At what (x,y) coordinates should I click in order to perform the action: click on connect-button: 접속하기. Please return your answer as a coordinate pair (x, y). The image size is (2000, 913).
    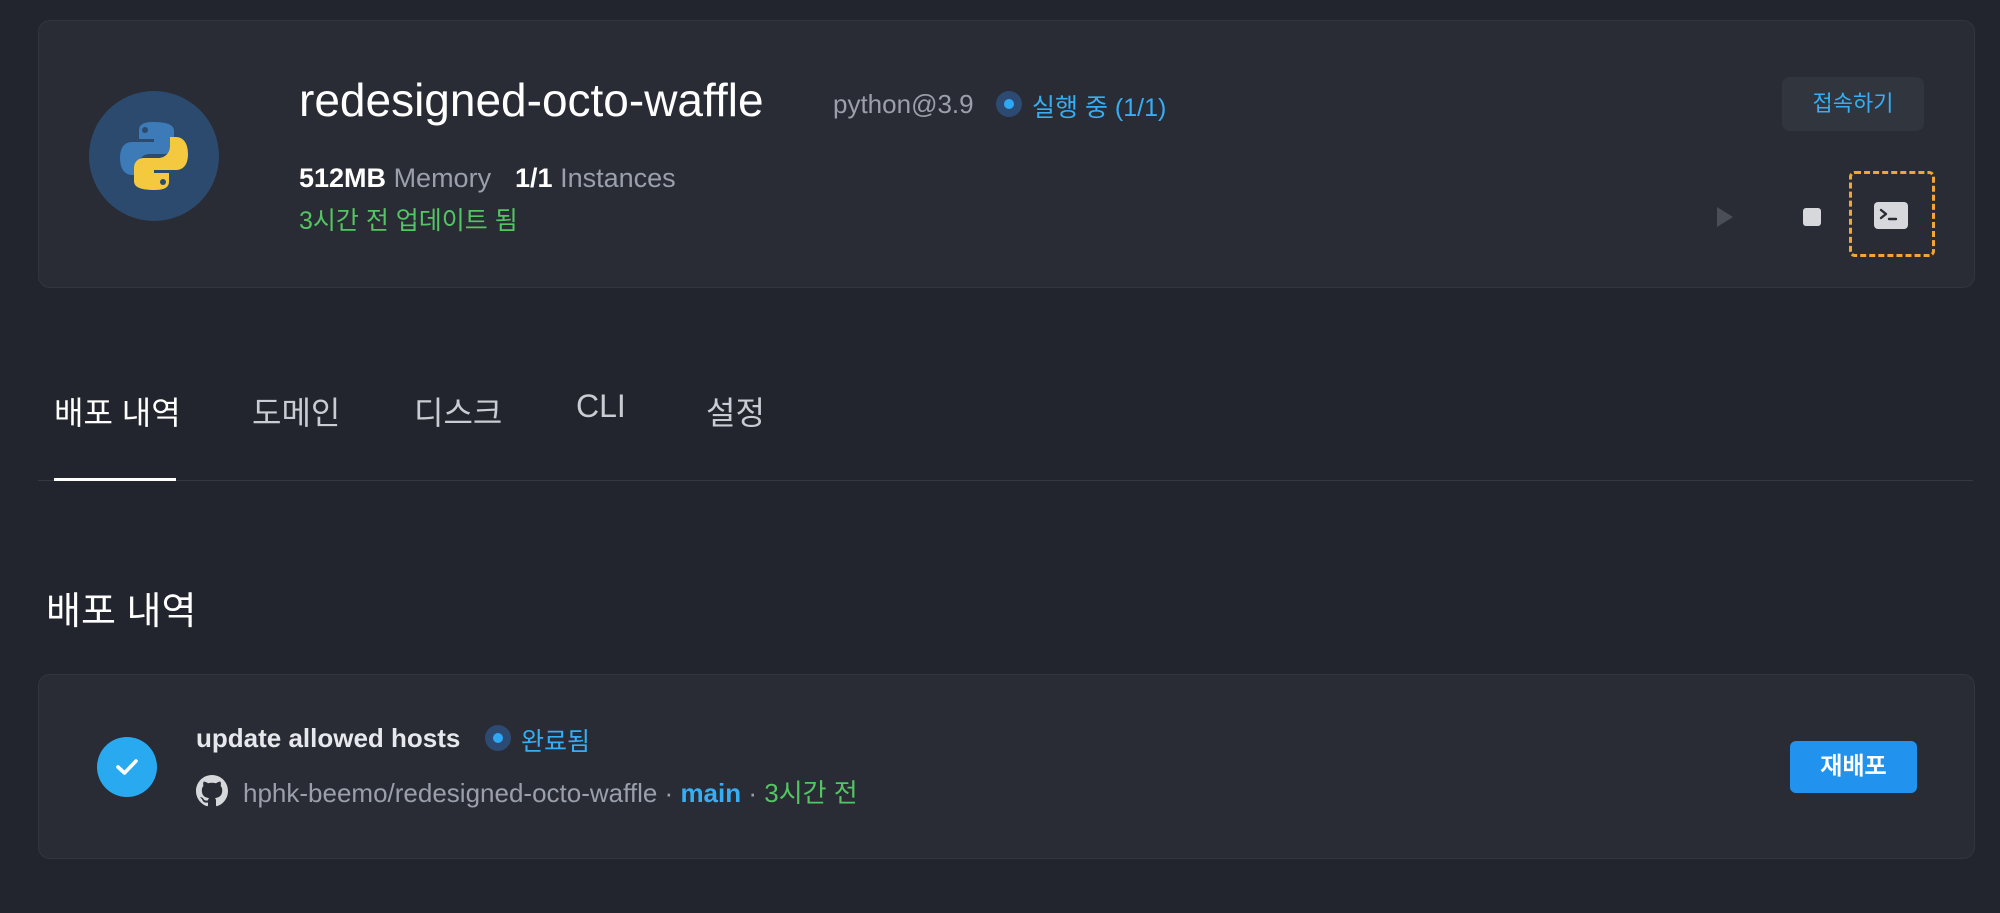
    Looking at the image, I should click on (1853, 104).